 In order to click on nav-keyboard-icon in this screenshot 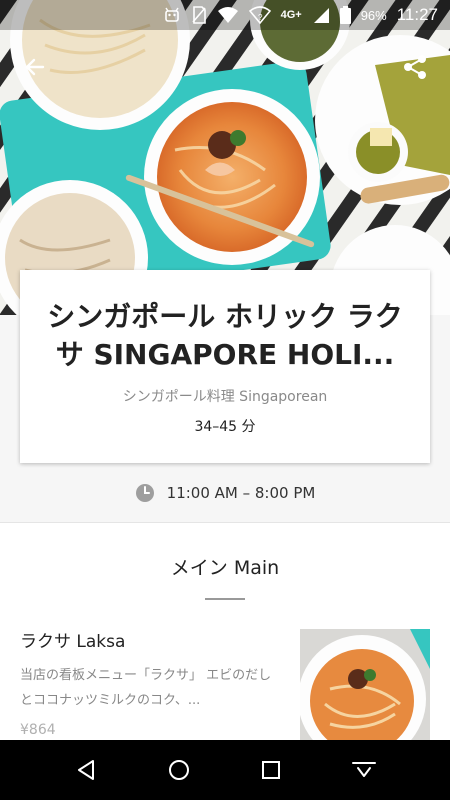, I will do `click(363, 769)`.